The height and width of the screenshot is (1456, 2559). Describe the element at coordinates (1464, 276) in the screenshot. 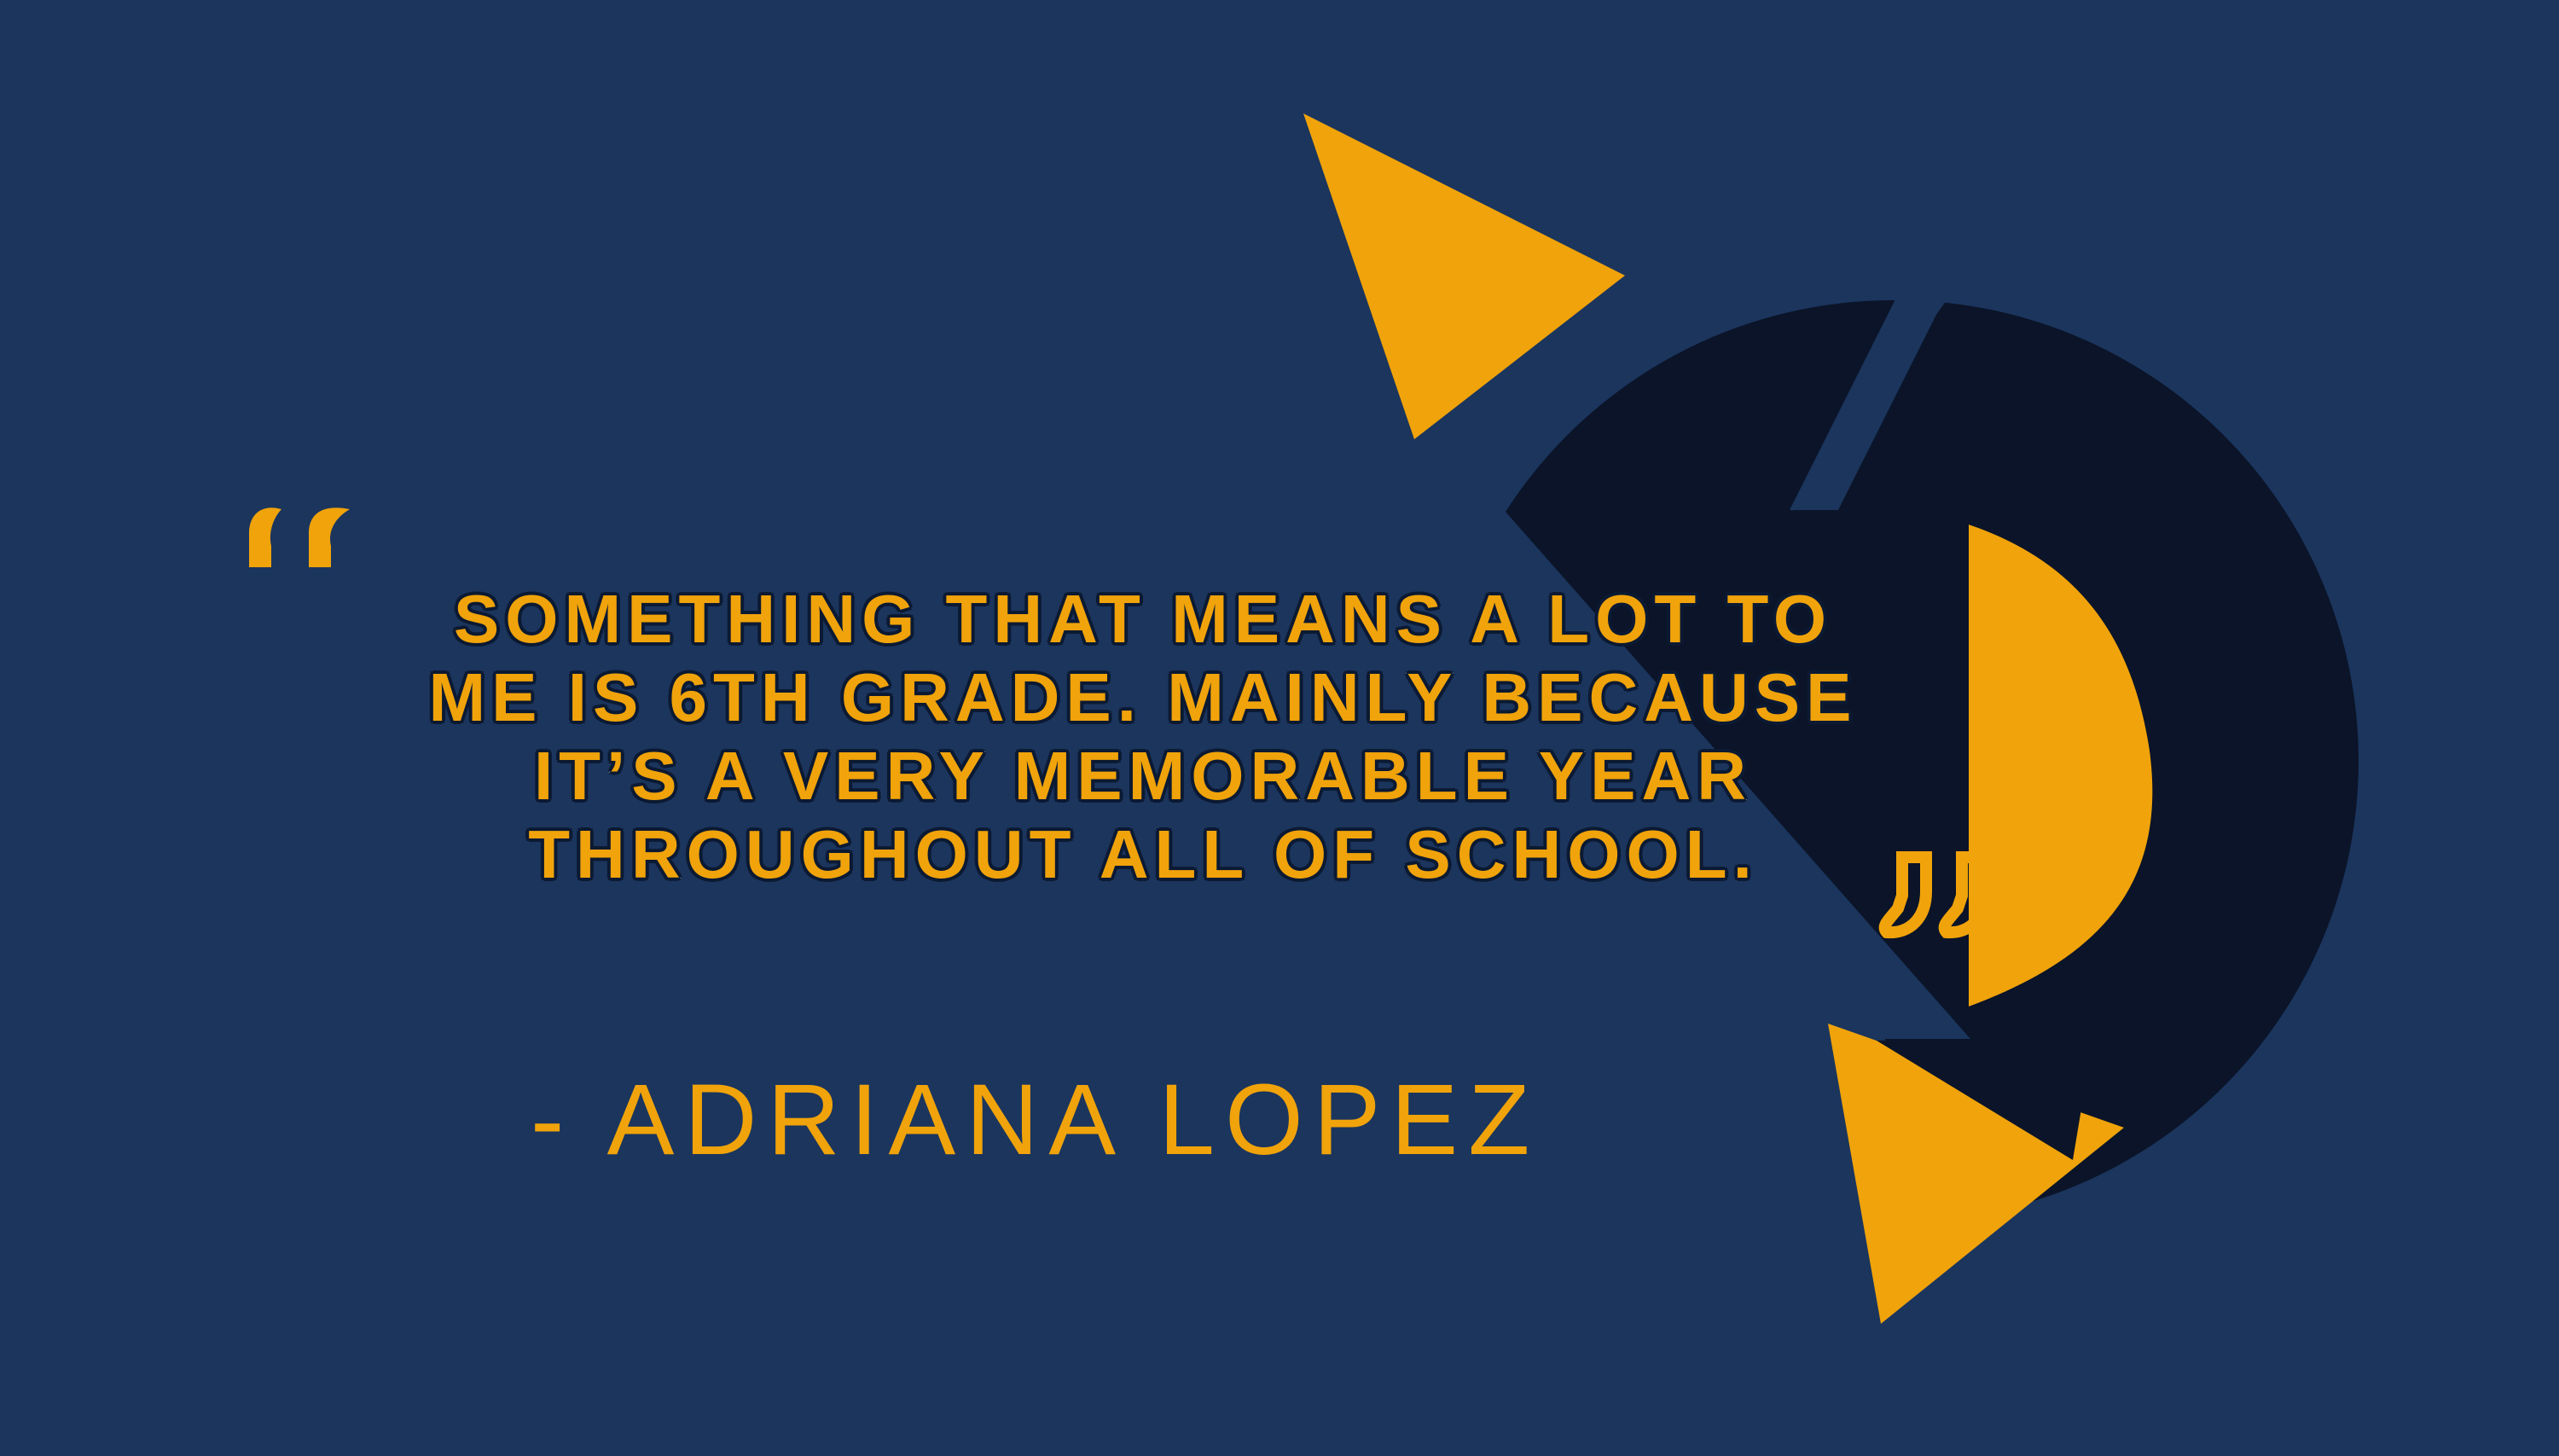

I see `top-triangle` at that location.